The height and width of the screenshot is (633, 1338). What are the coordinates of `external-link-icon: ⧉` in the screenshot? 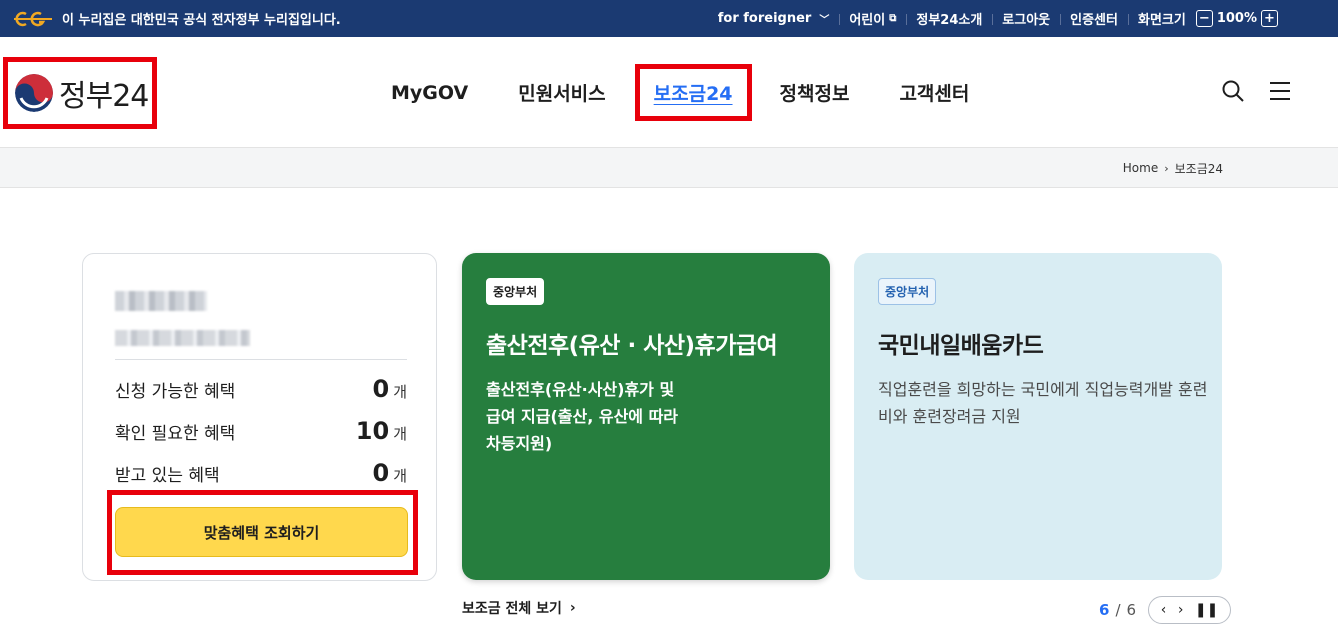 It's located at (893, 18).